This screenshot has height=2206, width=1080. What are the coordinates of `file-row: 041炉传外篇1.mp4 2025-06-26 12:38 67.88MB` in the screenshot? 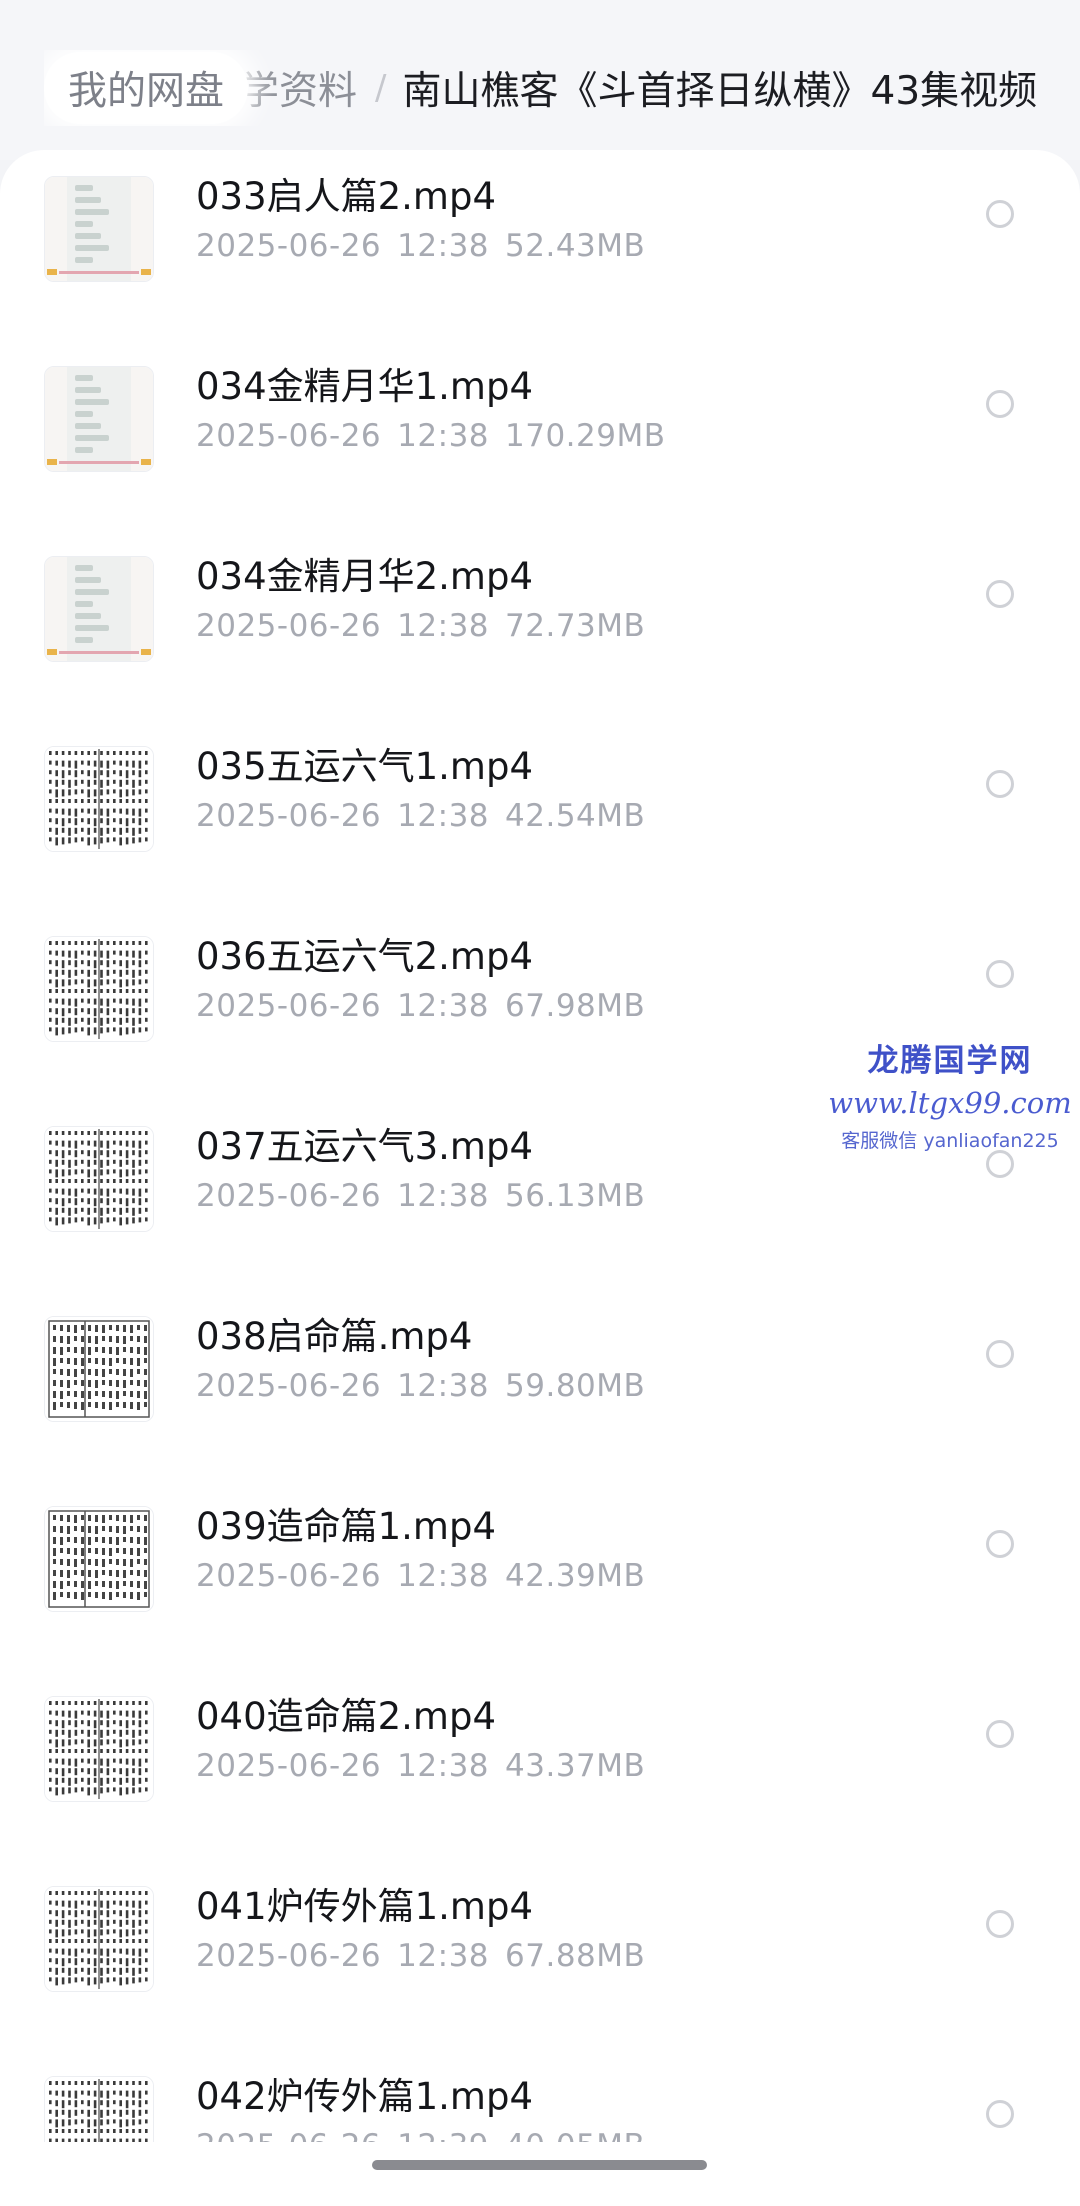 It's located at (540, 1971).